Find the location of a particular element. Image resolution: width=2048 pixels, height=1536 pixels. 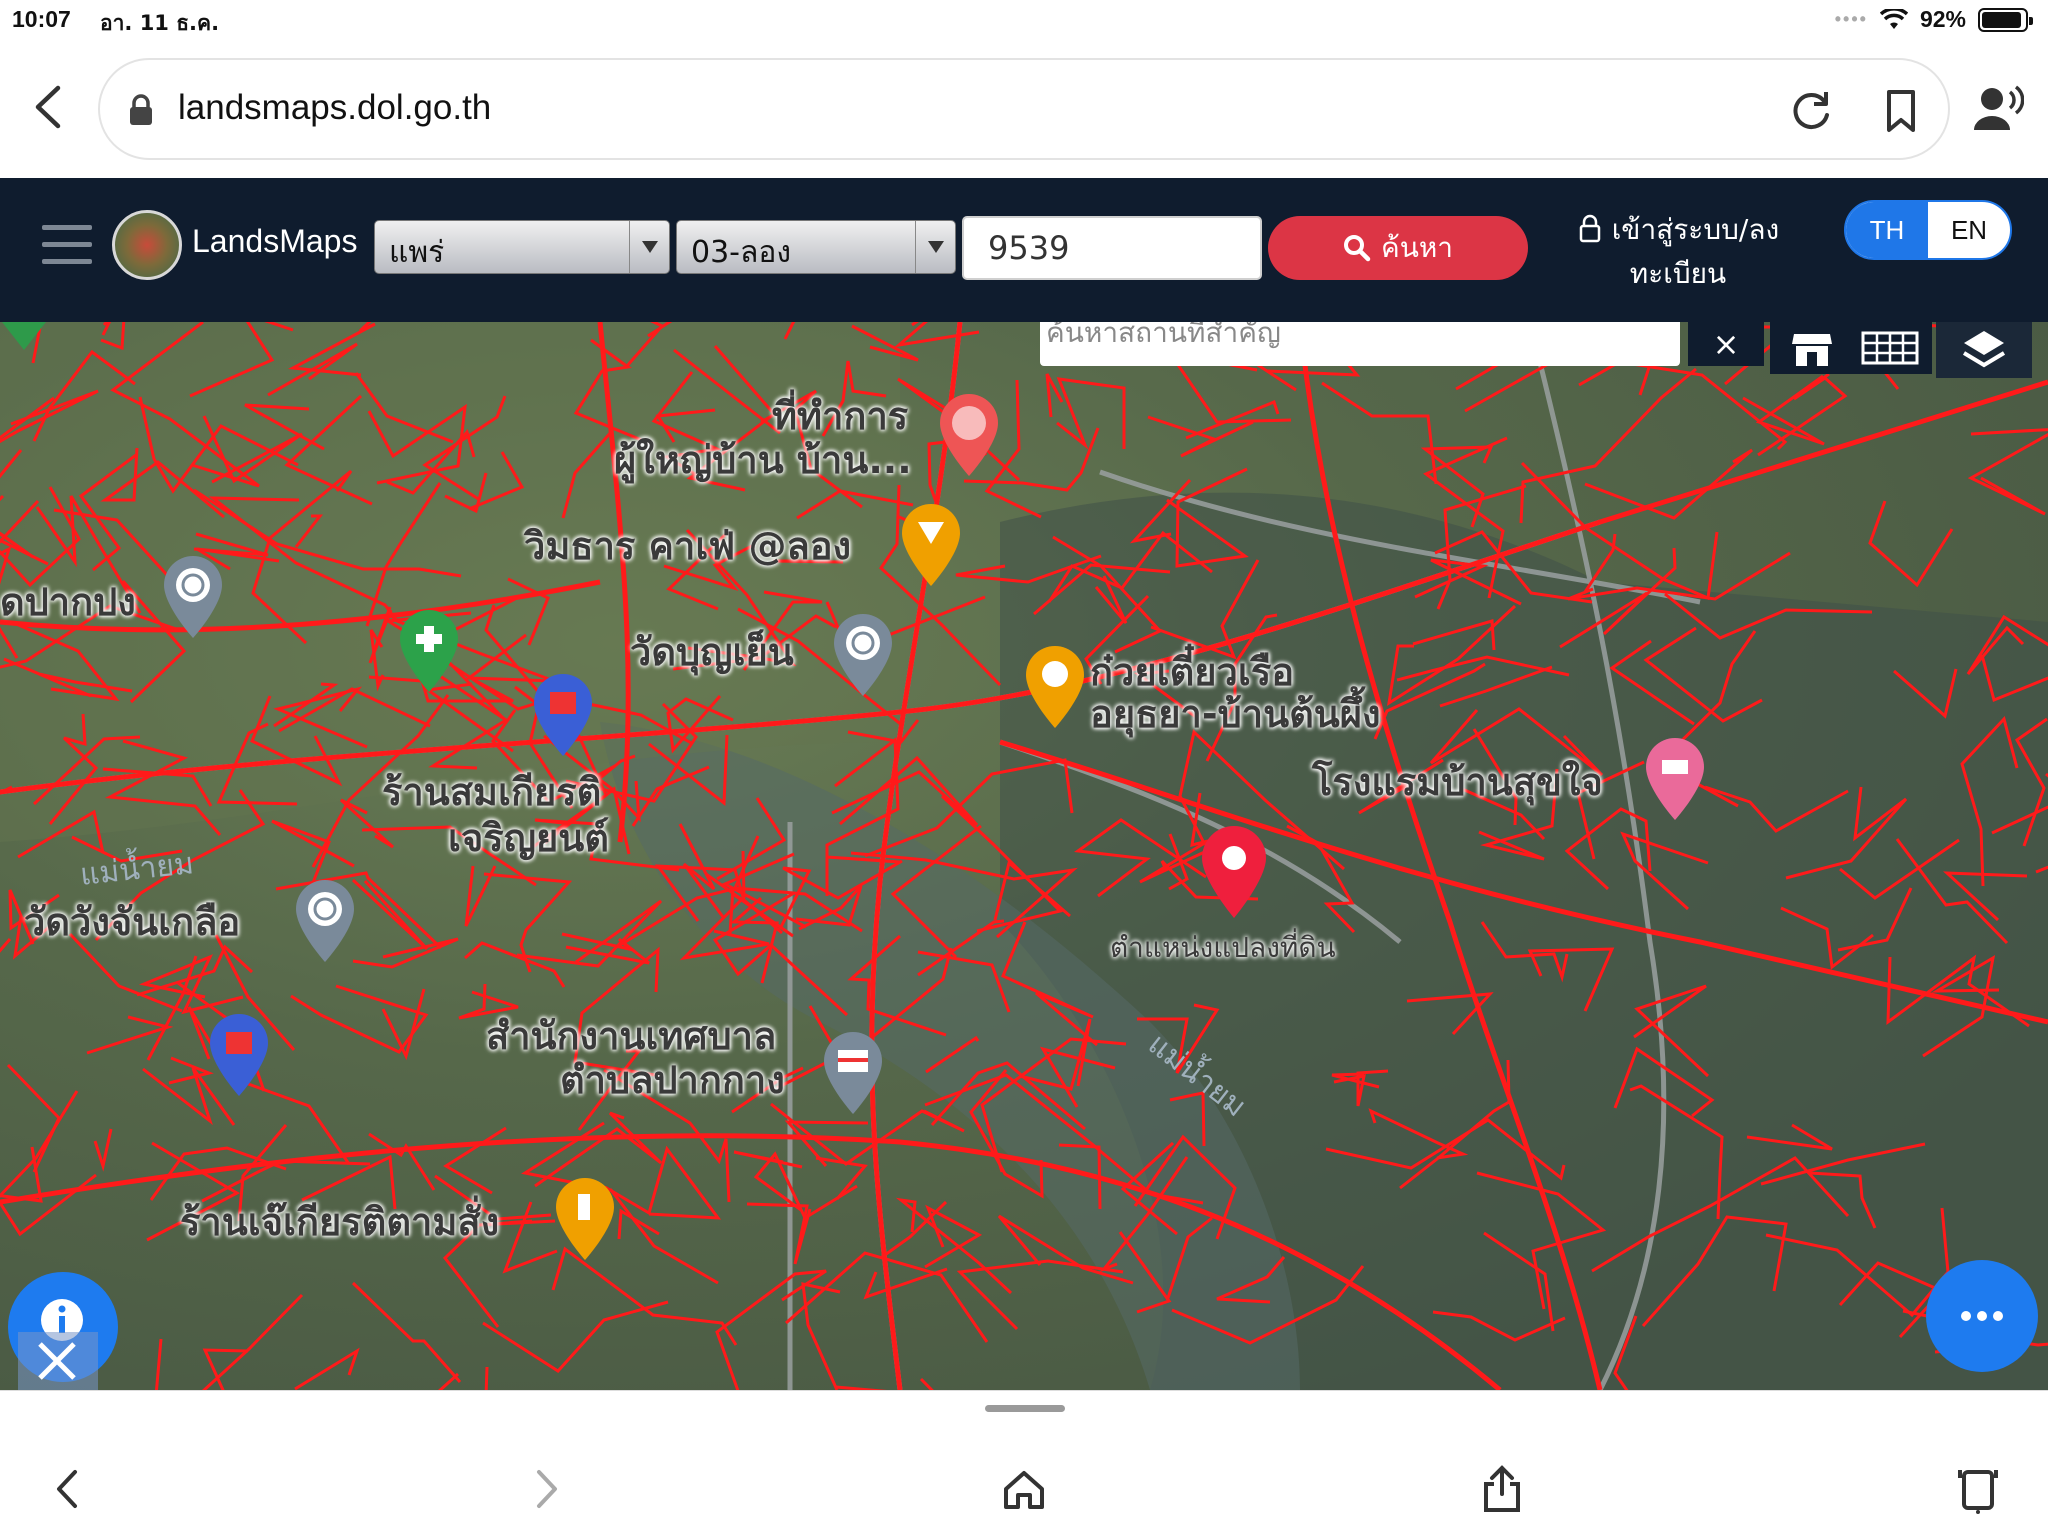

poi-label: วัดวังจันเกลือ is located at coordinates (132, 922).